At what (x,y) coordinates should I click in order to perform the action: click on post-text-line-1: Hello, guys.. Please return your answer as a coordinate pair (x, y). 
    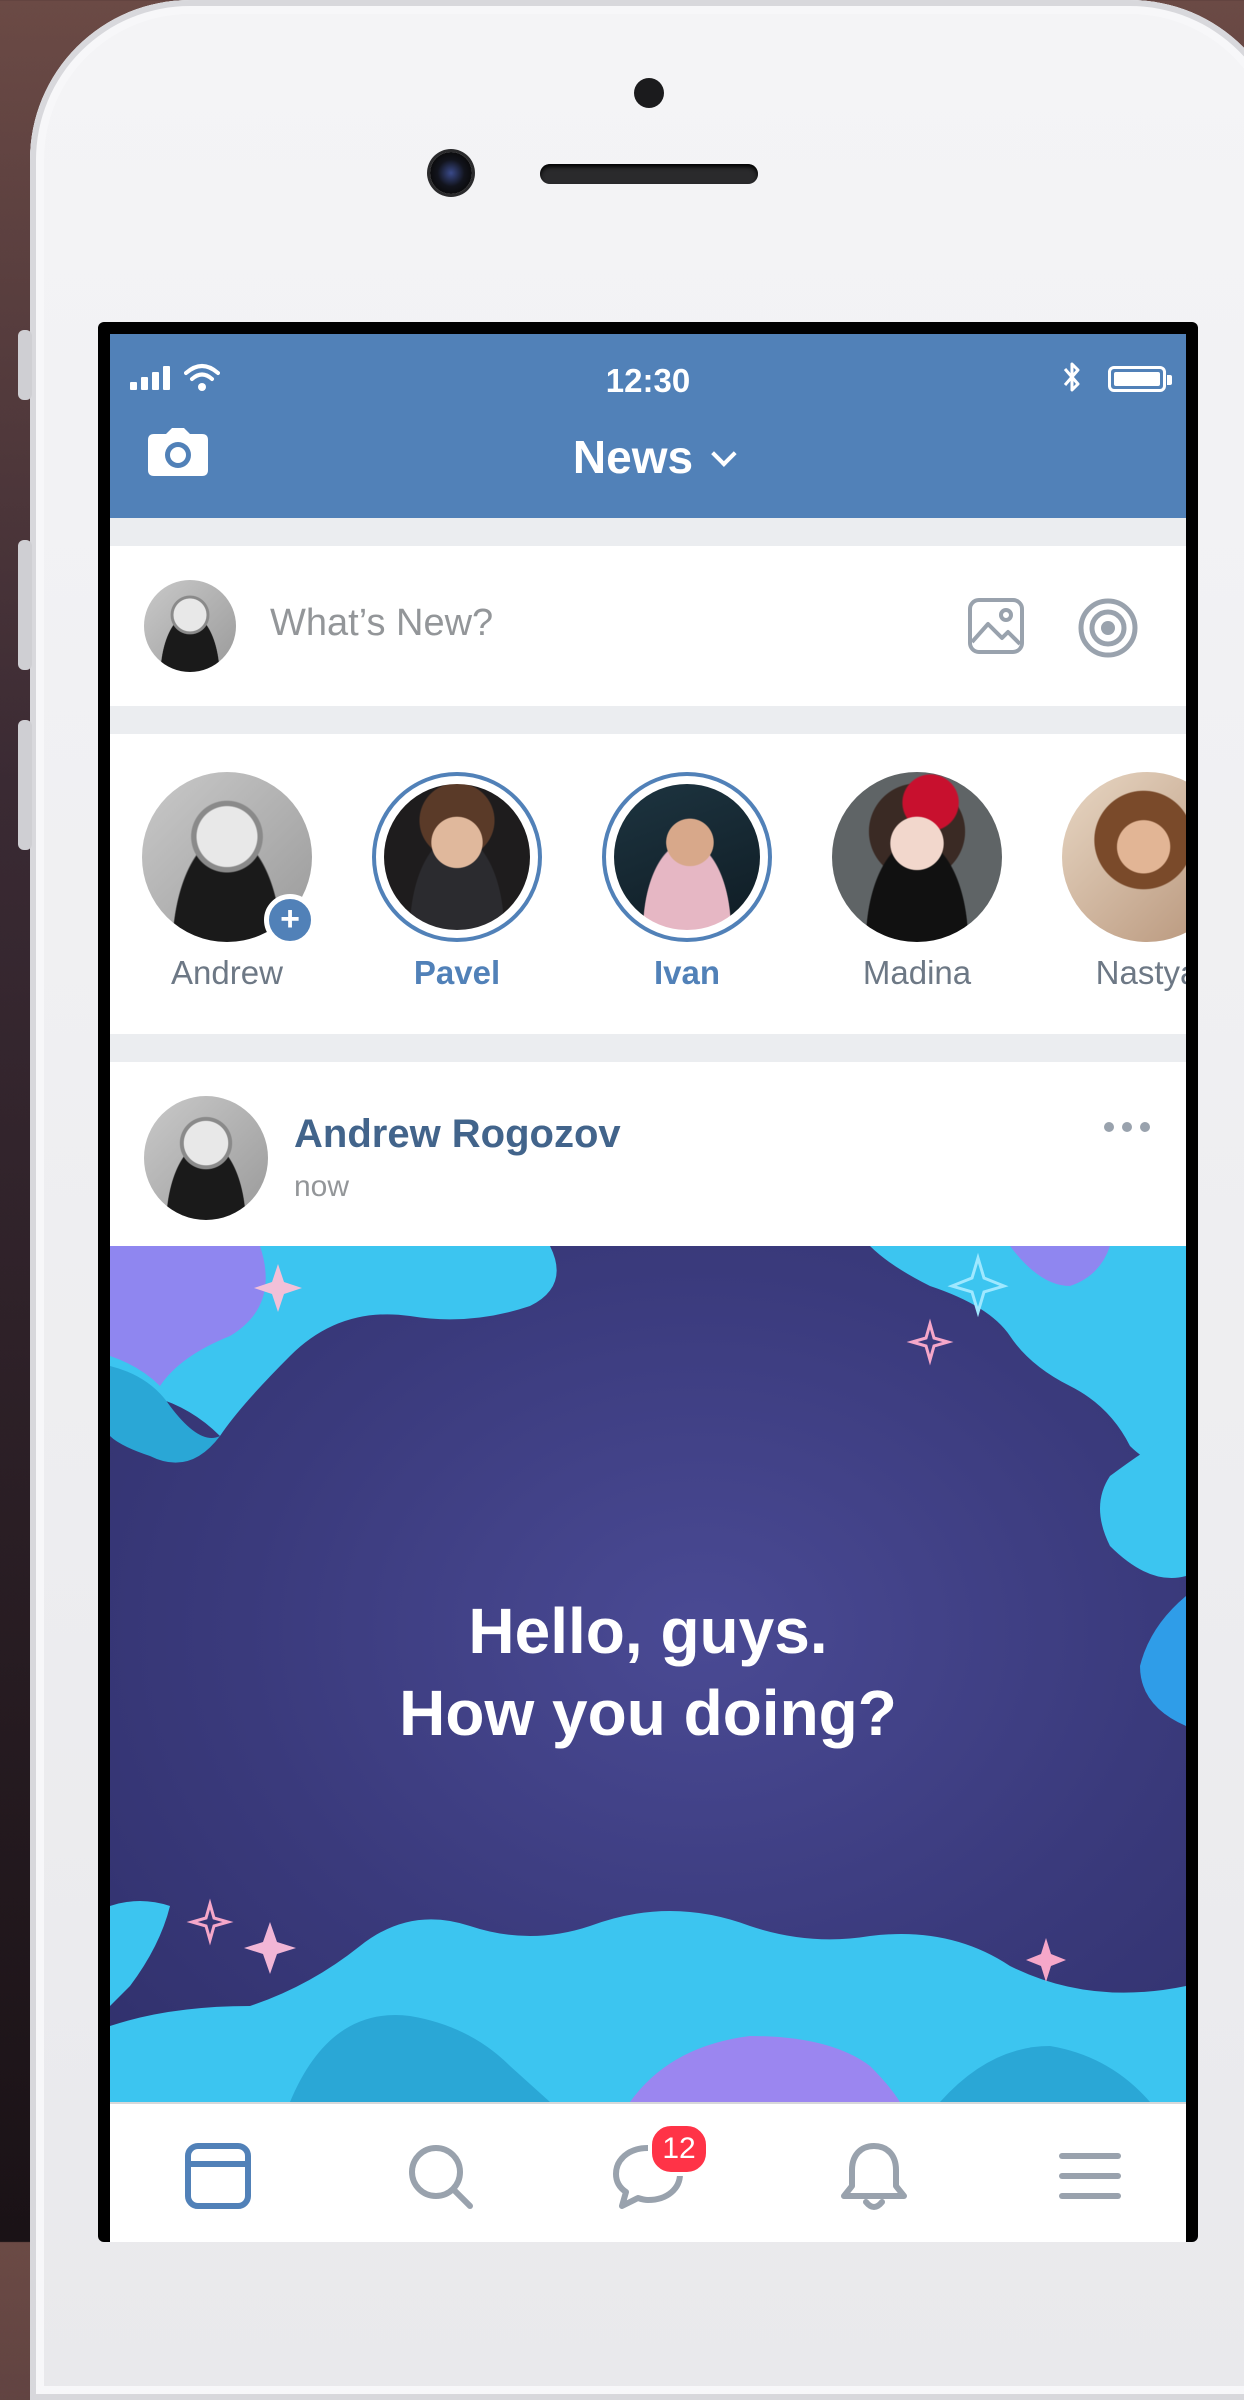
    Looking at the image, I should click on (648, 1631).